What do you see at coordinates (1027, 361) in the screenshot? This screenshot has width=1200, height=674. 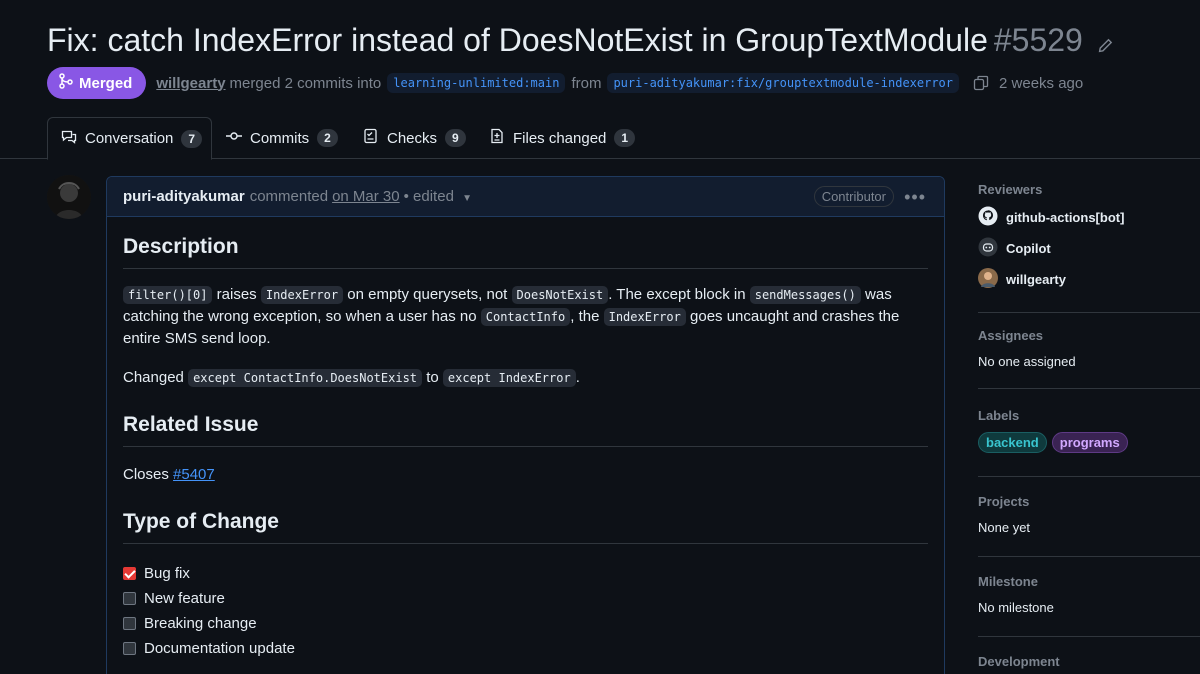 I see `assignees-value: No one assigned` at bounding box center [1027, 361].